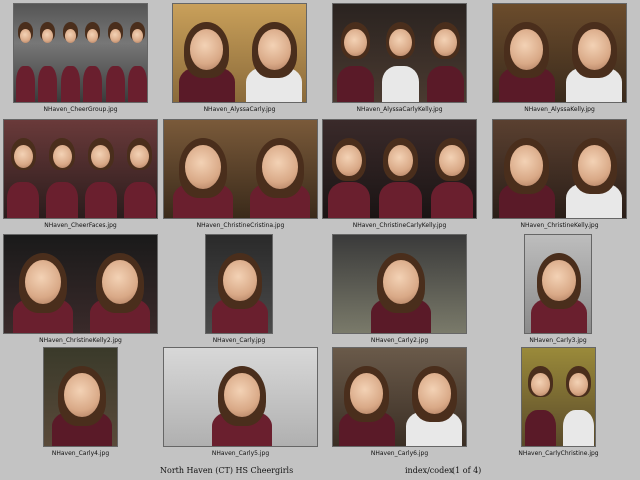  I want to click on thumbnail-item: NHaven_AlyssaCarlyKelly.jpg, so click(399, 59).